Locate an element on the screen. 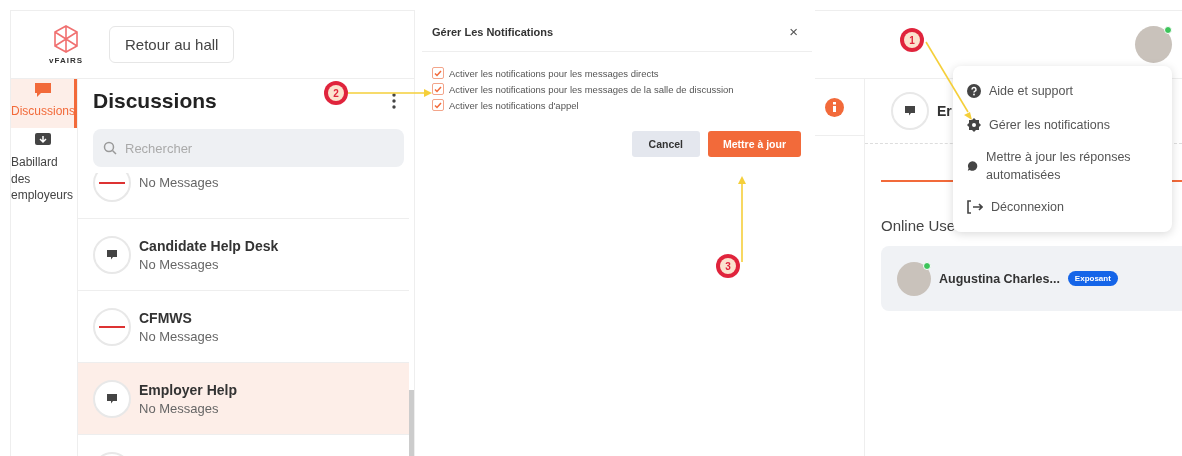 This screenshot has height=456, width=1182. step-marker: 3 is located at coordinates (728, 266).